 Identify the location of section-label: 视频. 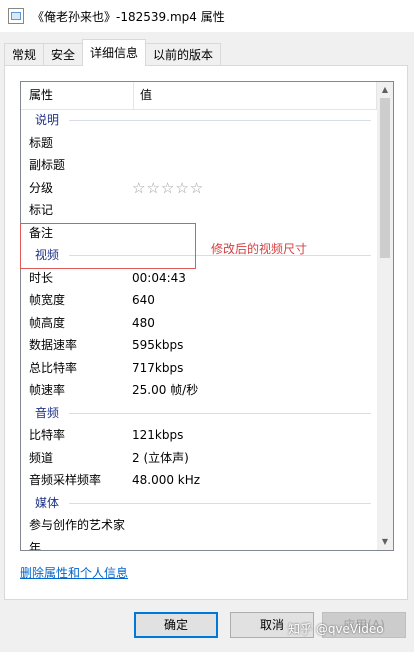
(47, 255).